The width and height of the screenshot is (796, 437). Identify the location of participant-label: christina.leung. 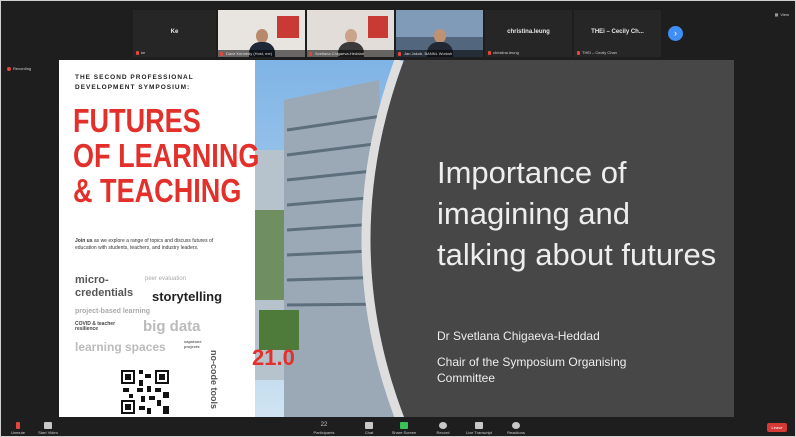
(503, 52).